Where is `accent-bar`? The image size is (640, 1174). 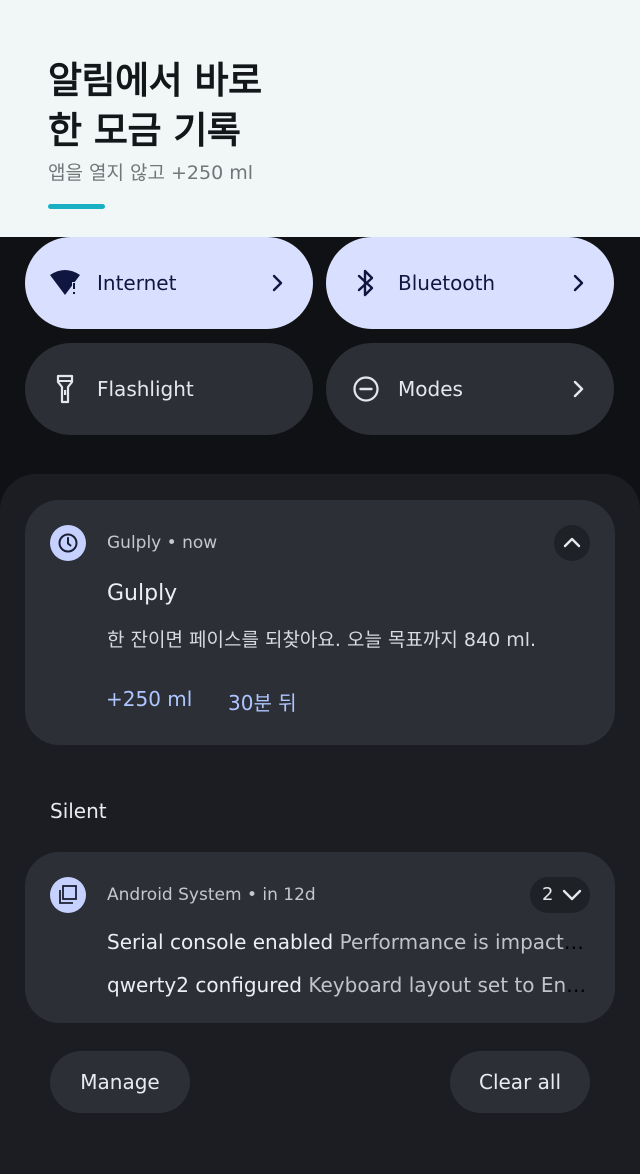
accent-bar is located at coordinates (76, 206).